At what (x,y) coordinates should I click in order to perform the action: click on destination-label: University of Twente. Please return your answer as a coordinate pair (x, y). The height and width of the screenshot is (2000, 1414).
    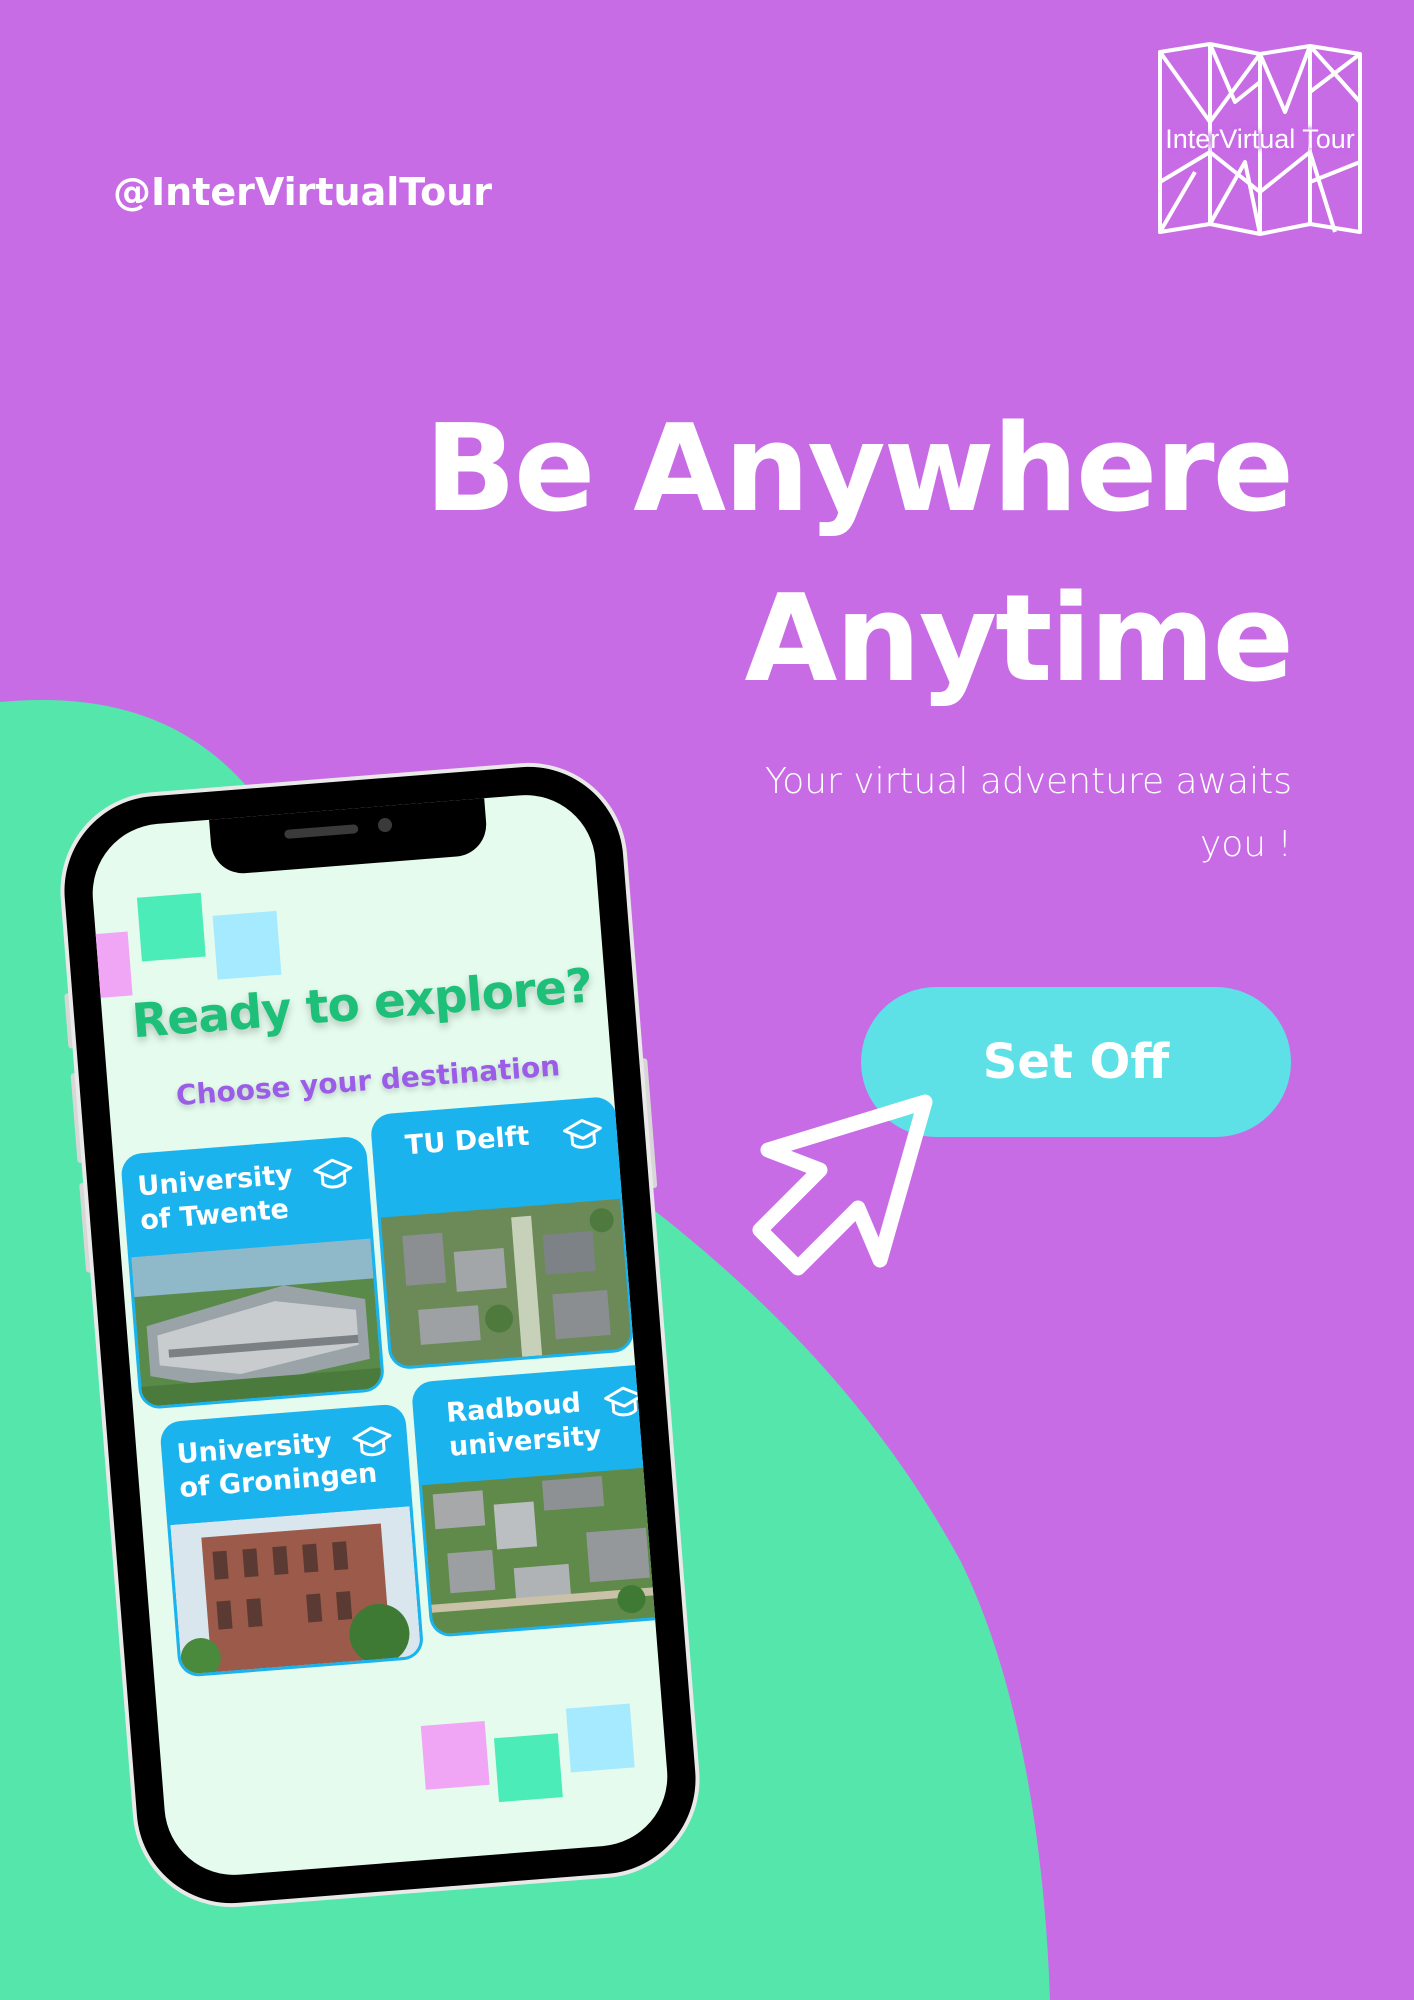
    Looking at the image, I should click on (223, 1197).